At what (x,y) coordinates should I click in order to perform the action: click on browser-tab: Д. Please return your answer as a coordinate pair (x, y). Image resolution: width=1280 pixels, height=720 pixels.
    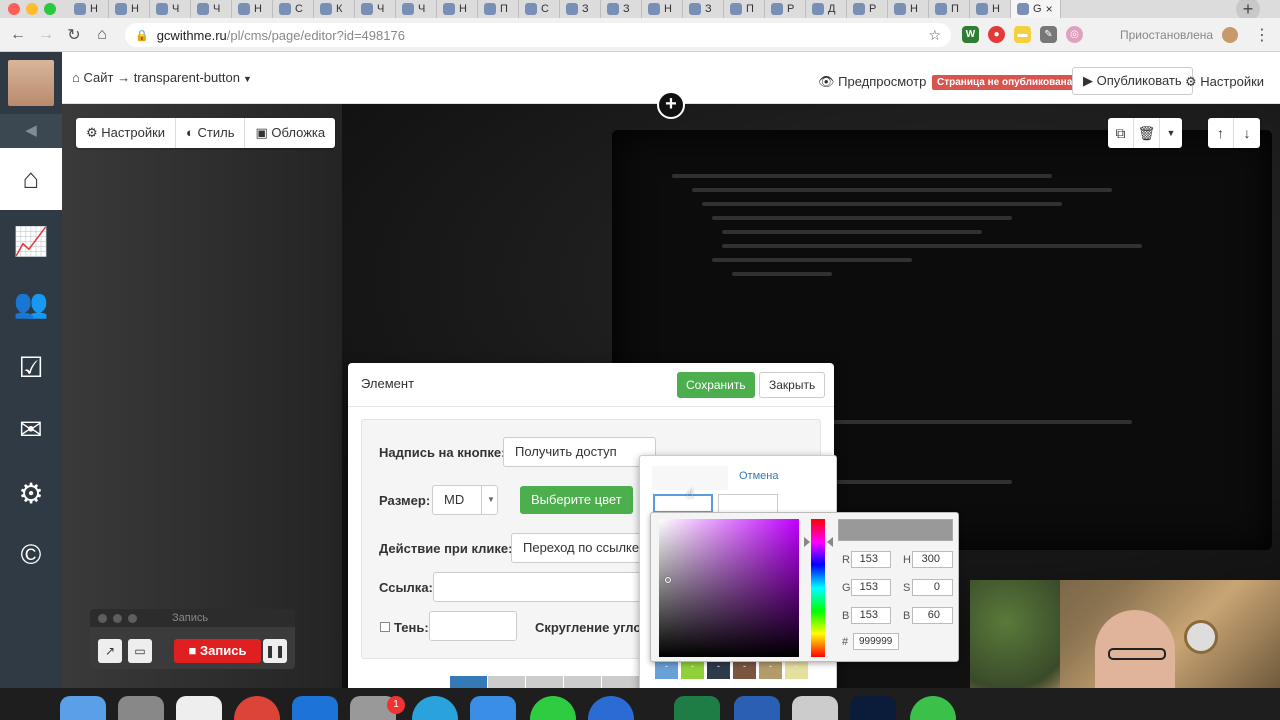
    Looking at the image, I should click on (826, 9).